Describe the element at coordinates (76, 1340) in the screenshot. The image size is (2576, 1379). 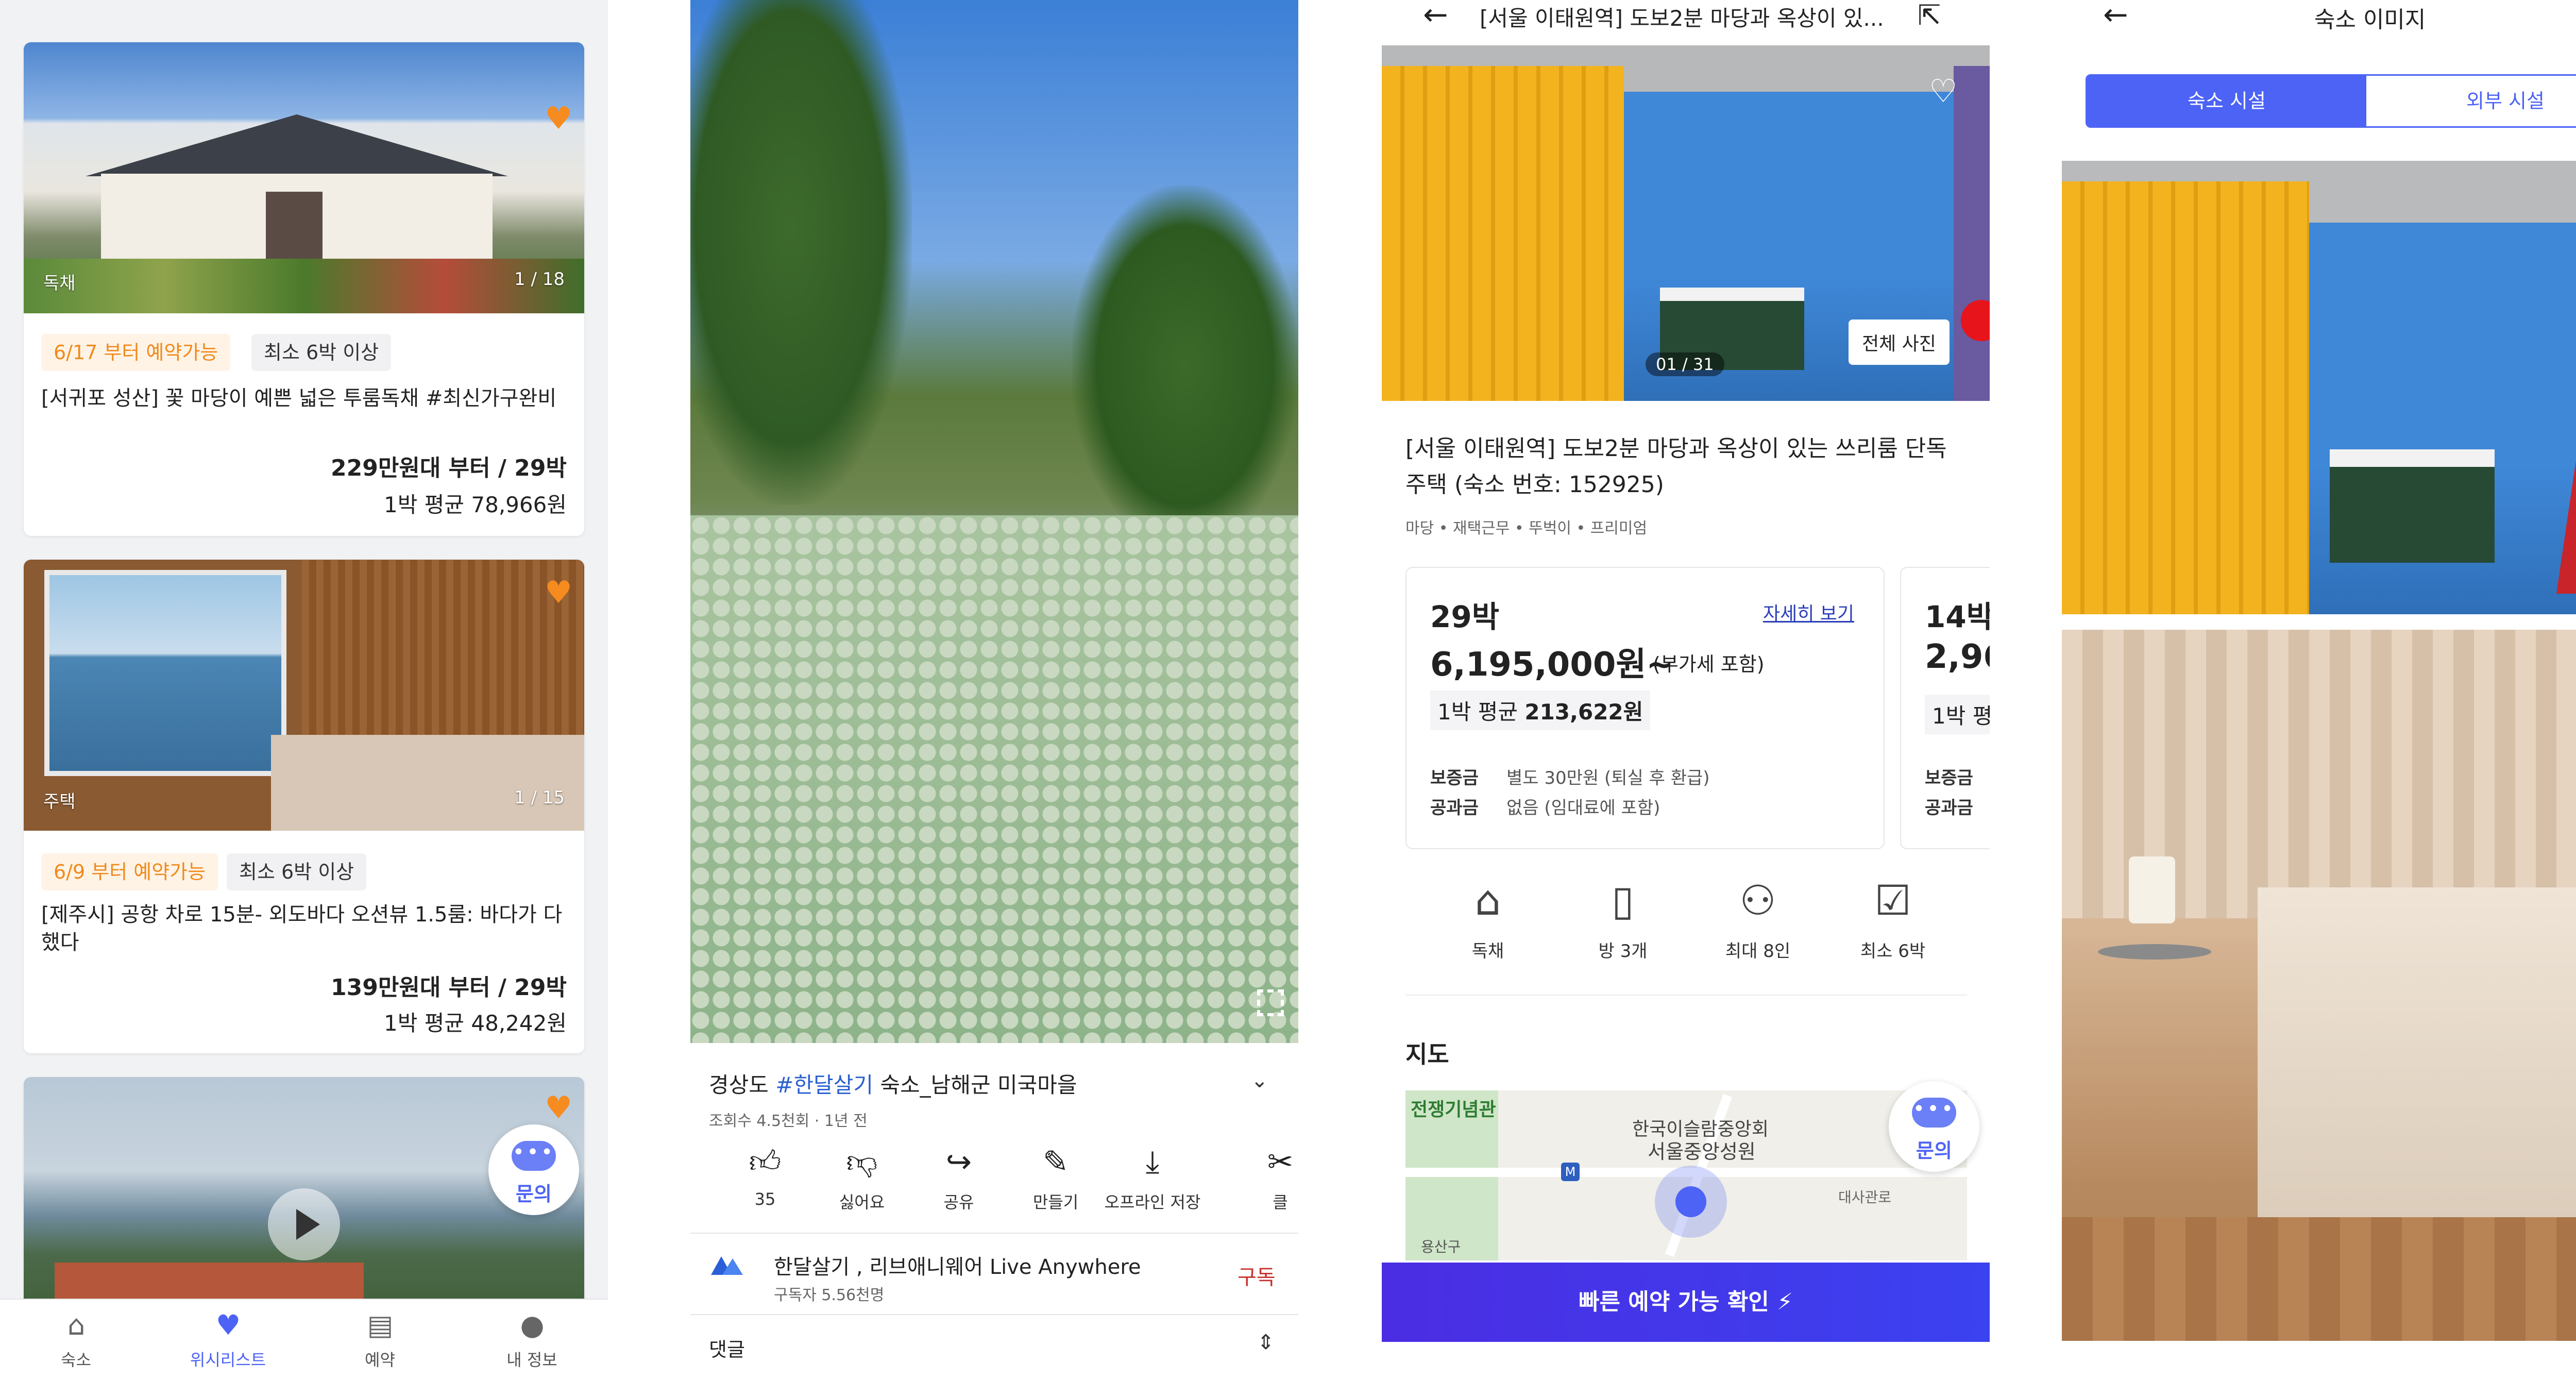
I see `nav-item-accommodation: ⌂ 숙소` at that location.